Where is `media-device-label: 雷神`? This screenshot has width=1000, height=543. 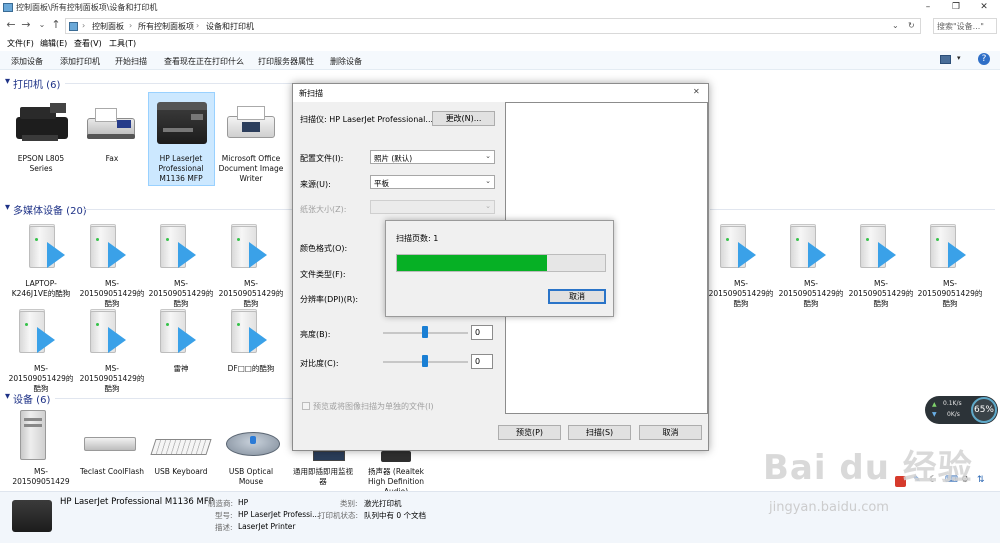
media-device-label: 雷神 is located at coordinates (181, 369).